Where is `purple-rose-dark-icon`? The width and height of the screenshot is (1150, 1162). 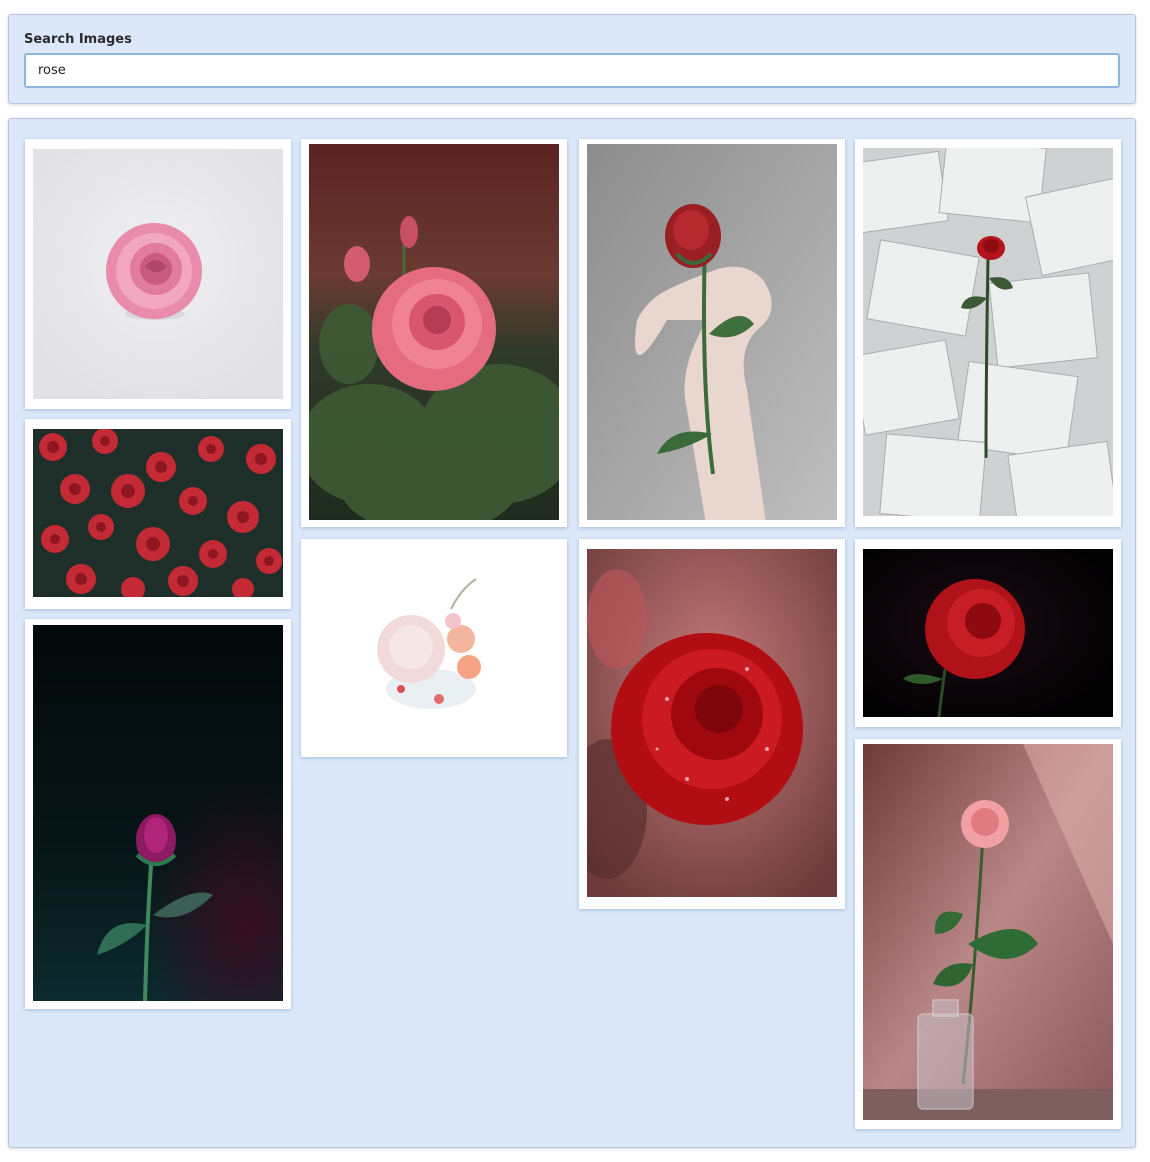 purple-rose-dark-icon is located at coordinates (158, 813).